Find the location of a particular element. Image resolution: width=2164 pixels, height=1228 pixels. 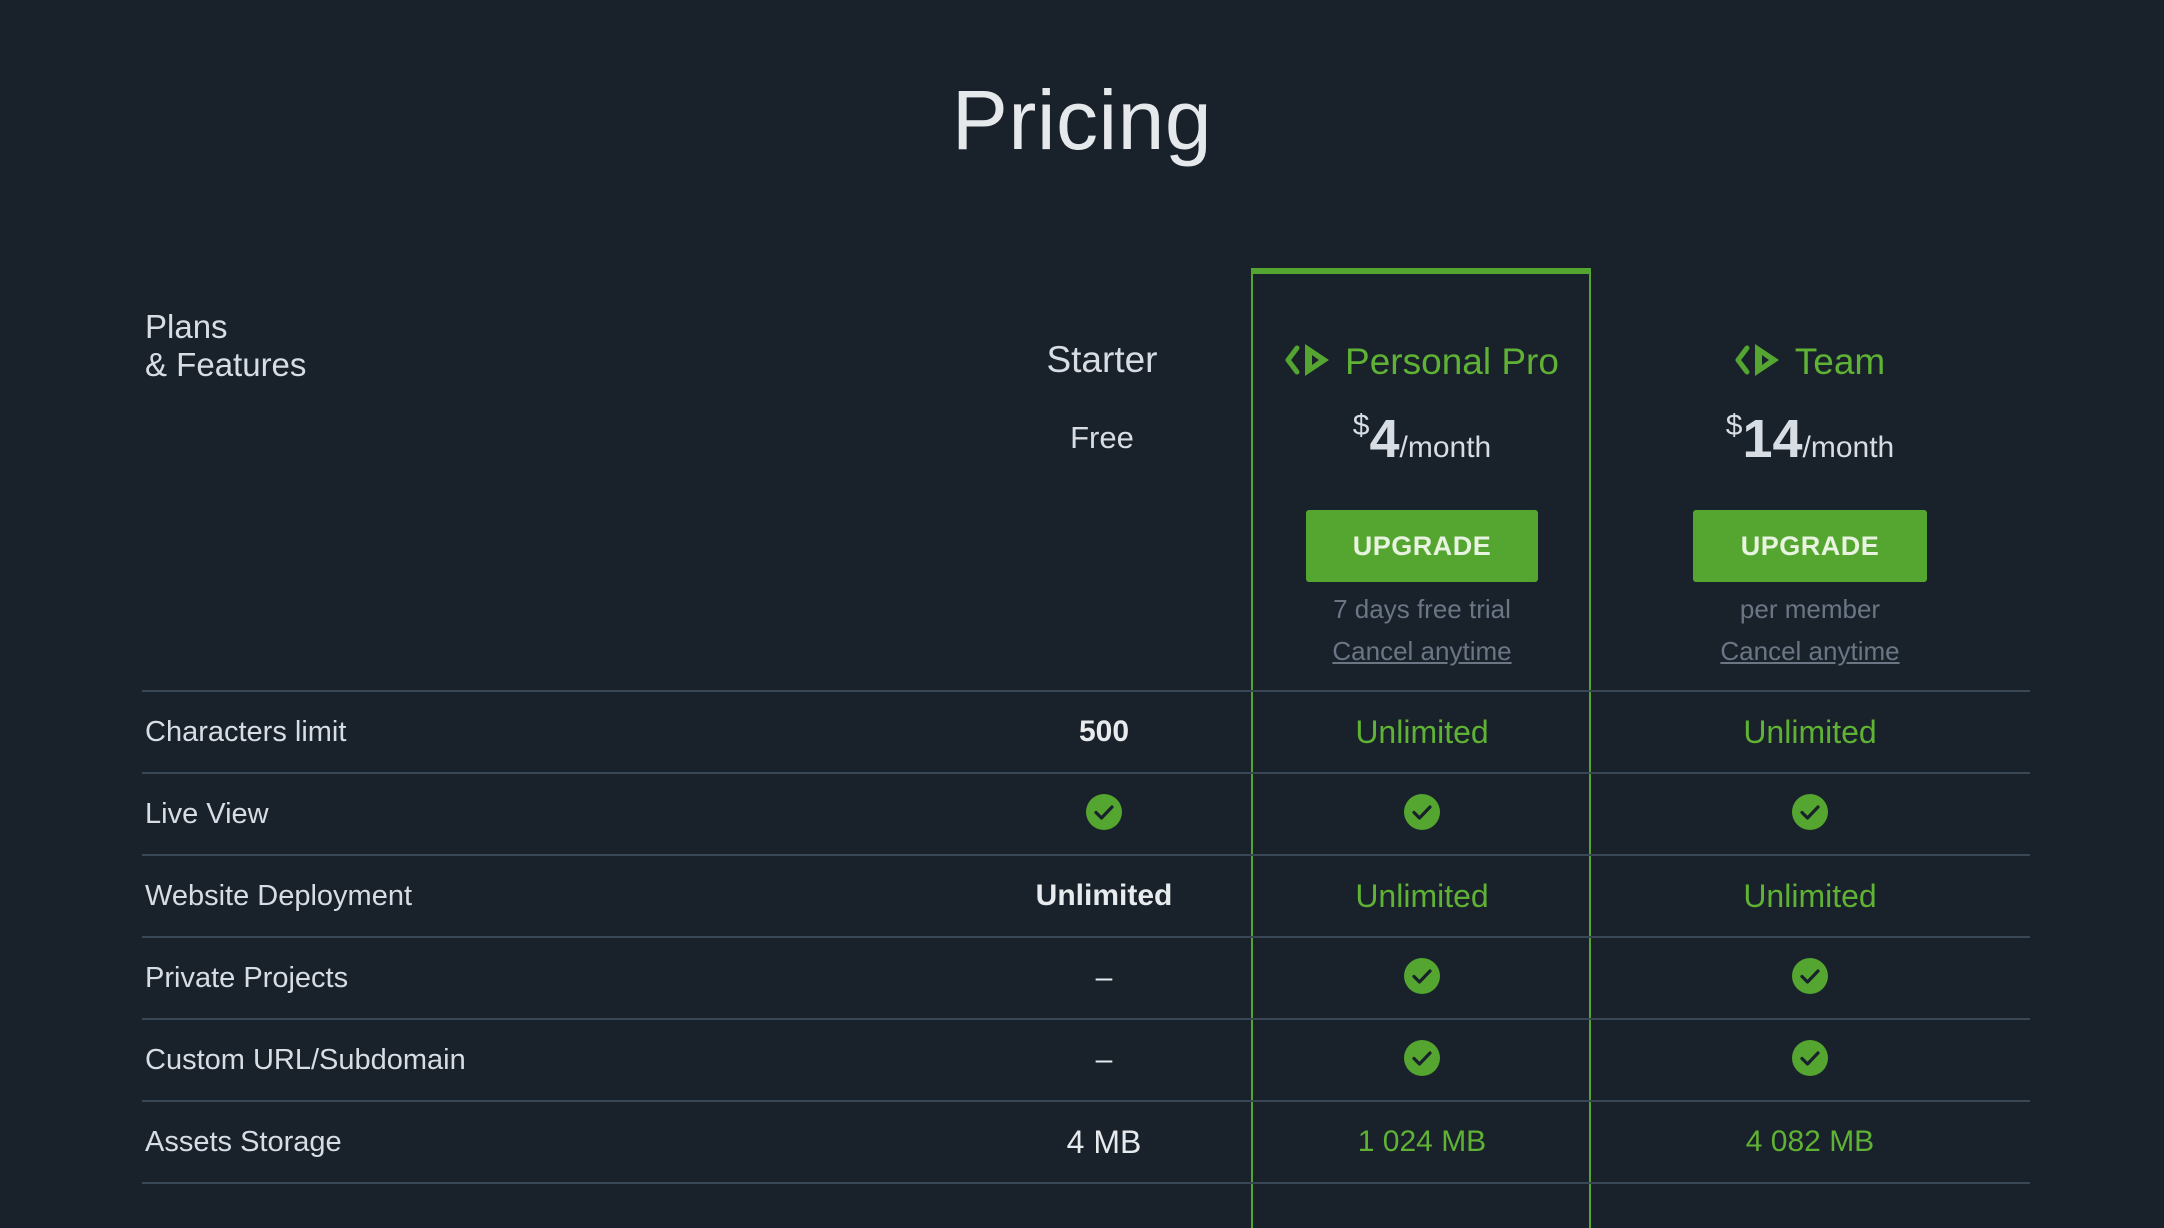

plans-label-line2: & Features is located at coordinates (226, 364).